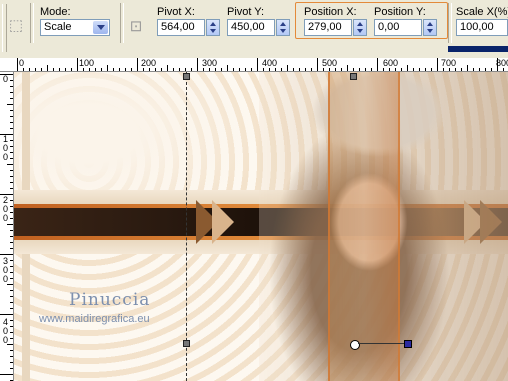 Image resolution: width=508 pixels, height=381 pixels. What do you see at coordinates (186, 226) in the screenshot?
I see `guide-line` at bounding box center [186, 226].